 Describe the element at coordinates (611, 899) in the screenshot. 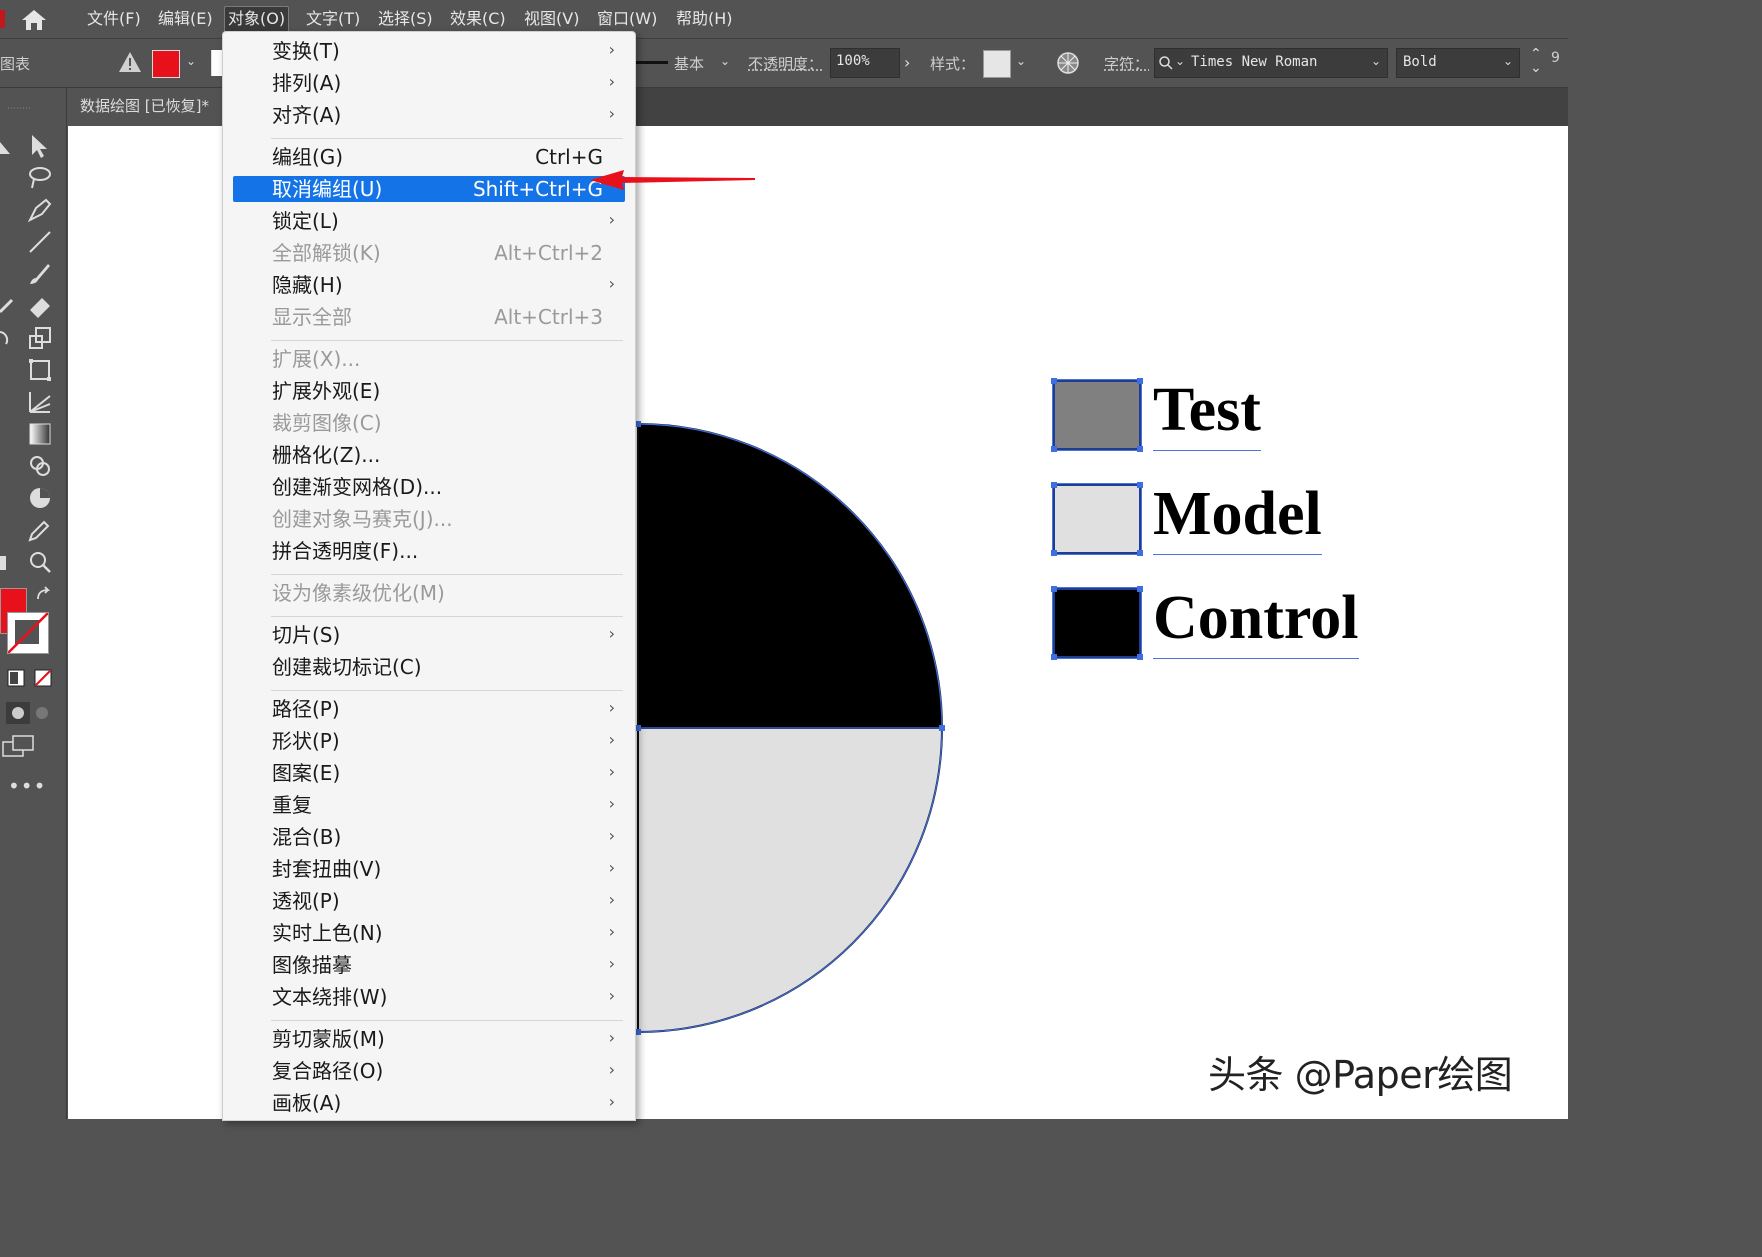

I see `submenu-chevron-icon: ›` at that location.